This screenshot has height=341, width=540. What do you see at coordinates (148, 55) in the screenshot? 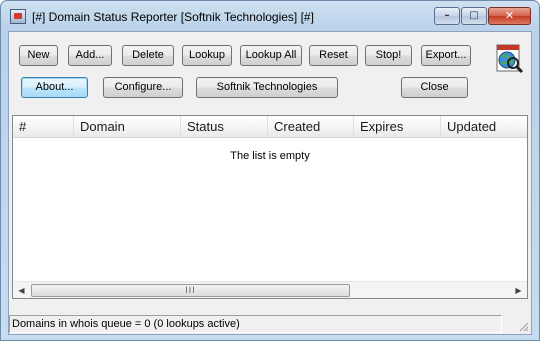
I see `delete-button: Delete` at bounding box center [148, 55].